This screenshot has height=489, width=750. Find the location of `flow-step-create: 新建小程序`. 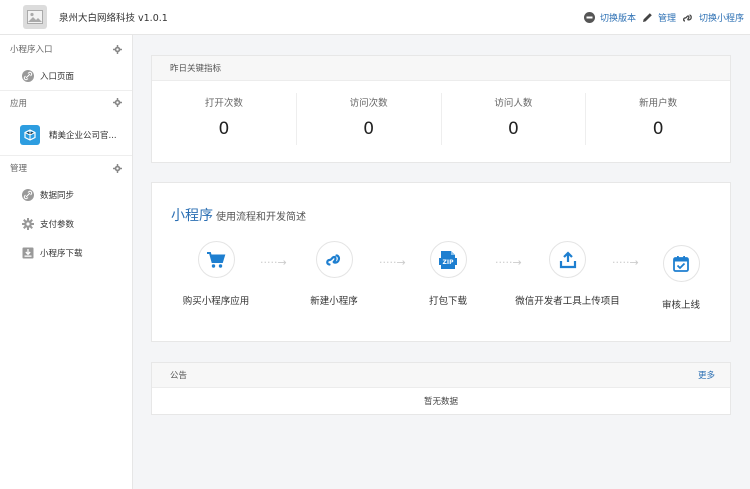

flow-step-create: 新建小程序 is located at coordinates (334, 274).